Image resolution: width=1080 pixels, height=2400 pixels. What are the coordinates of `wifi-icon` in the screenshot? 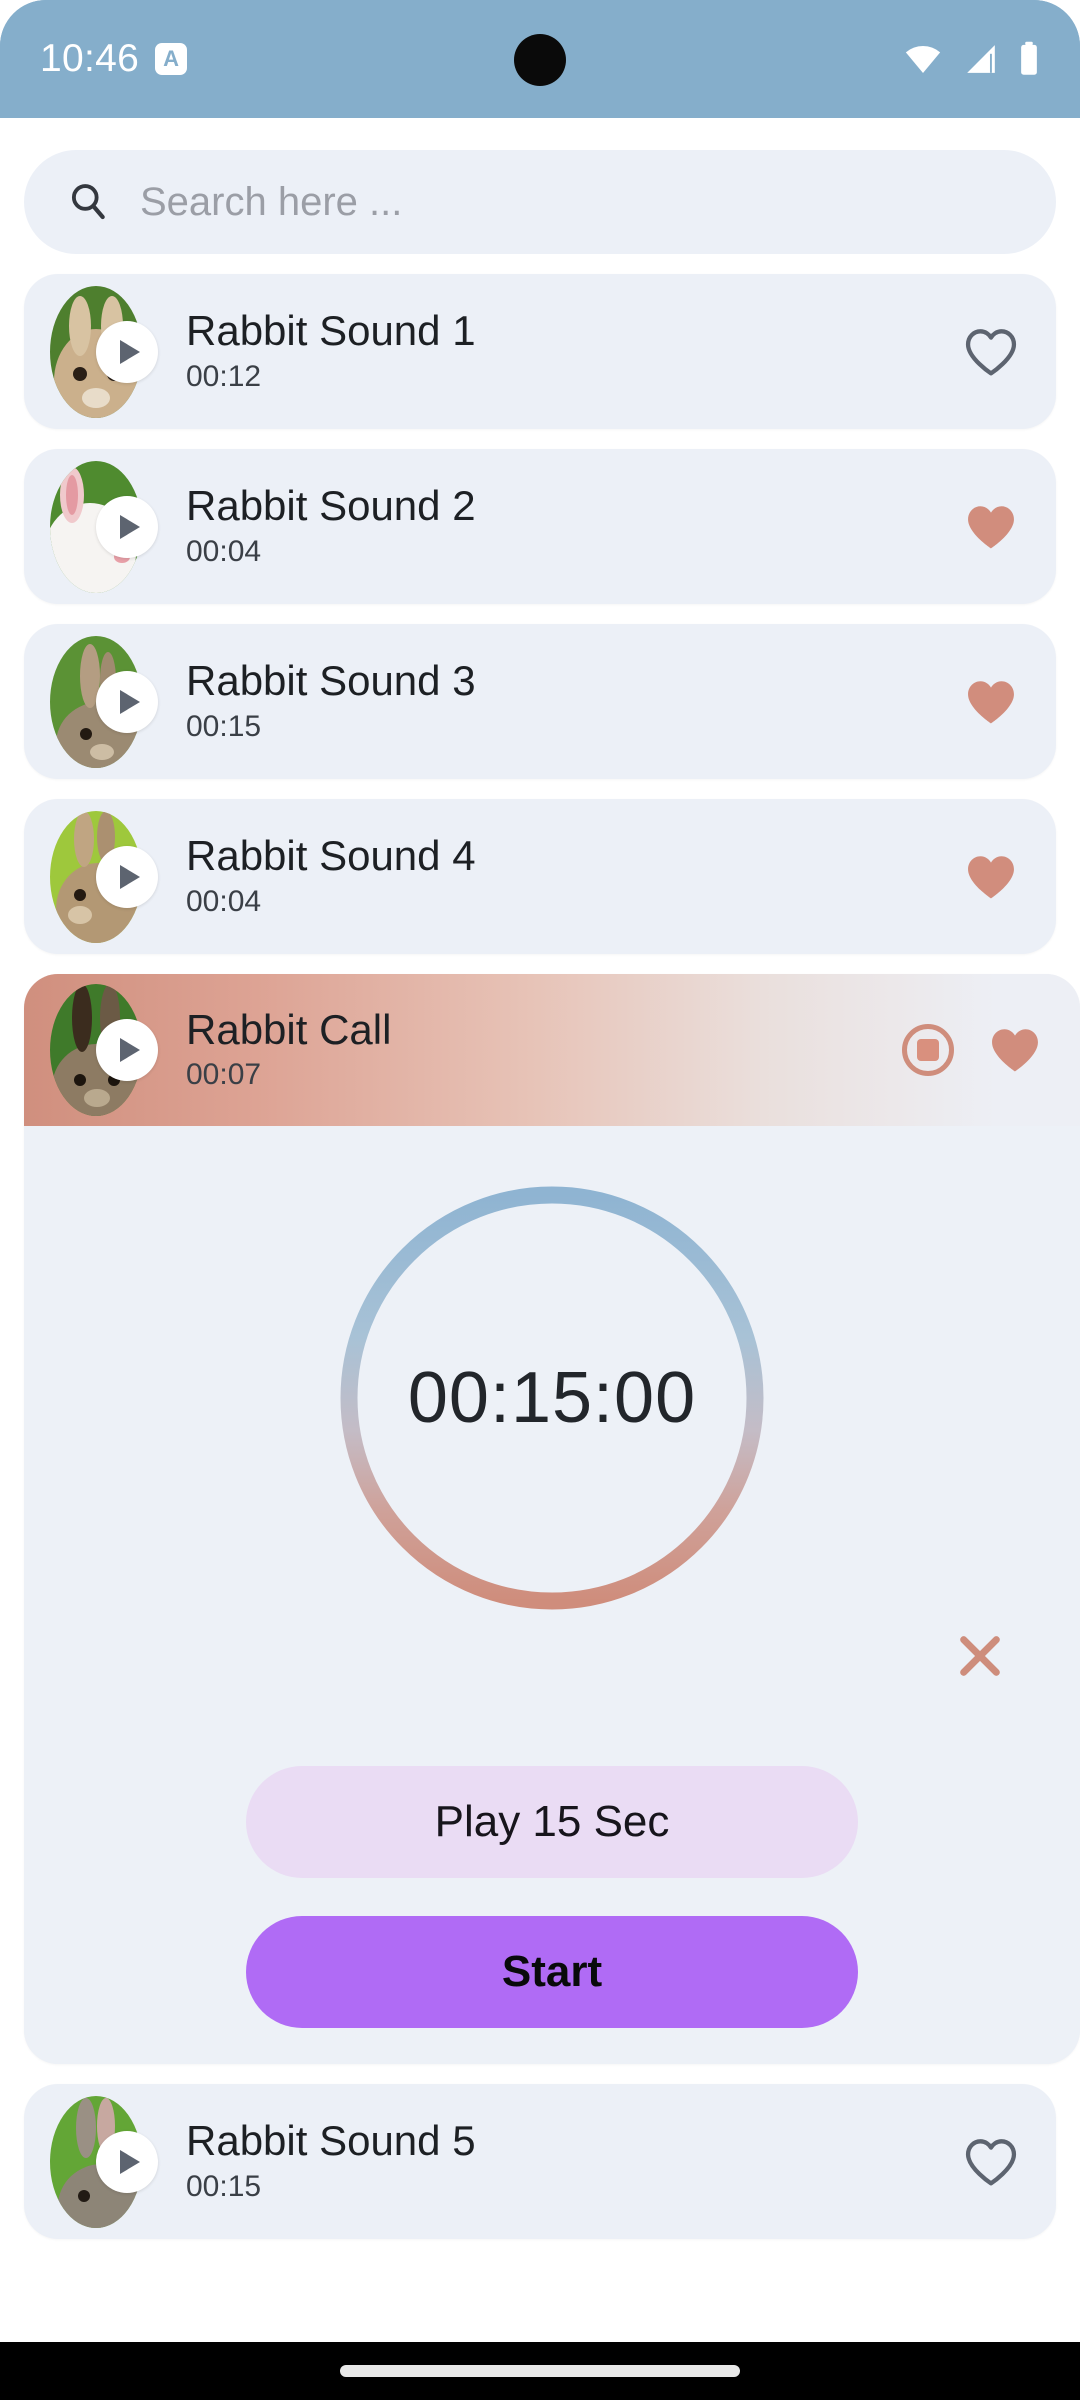 It's located at (923, 59).